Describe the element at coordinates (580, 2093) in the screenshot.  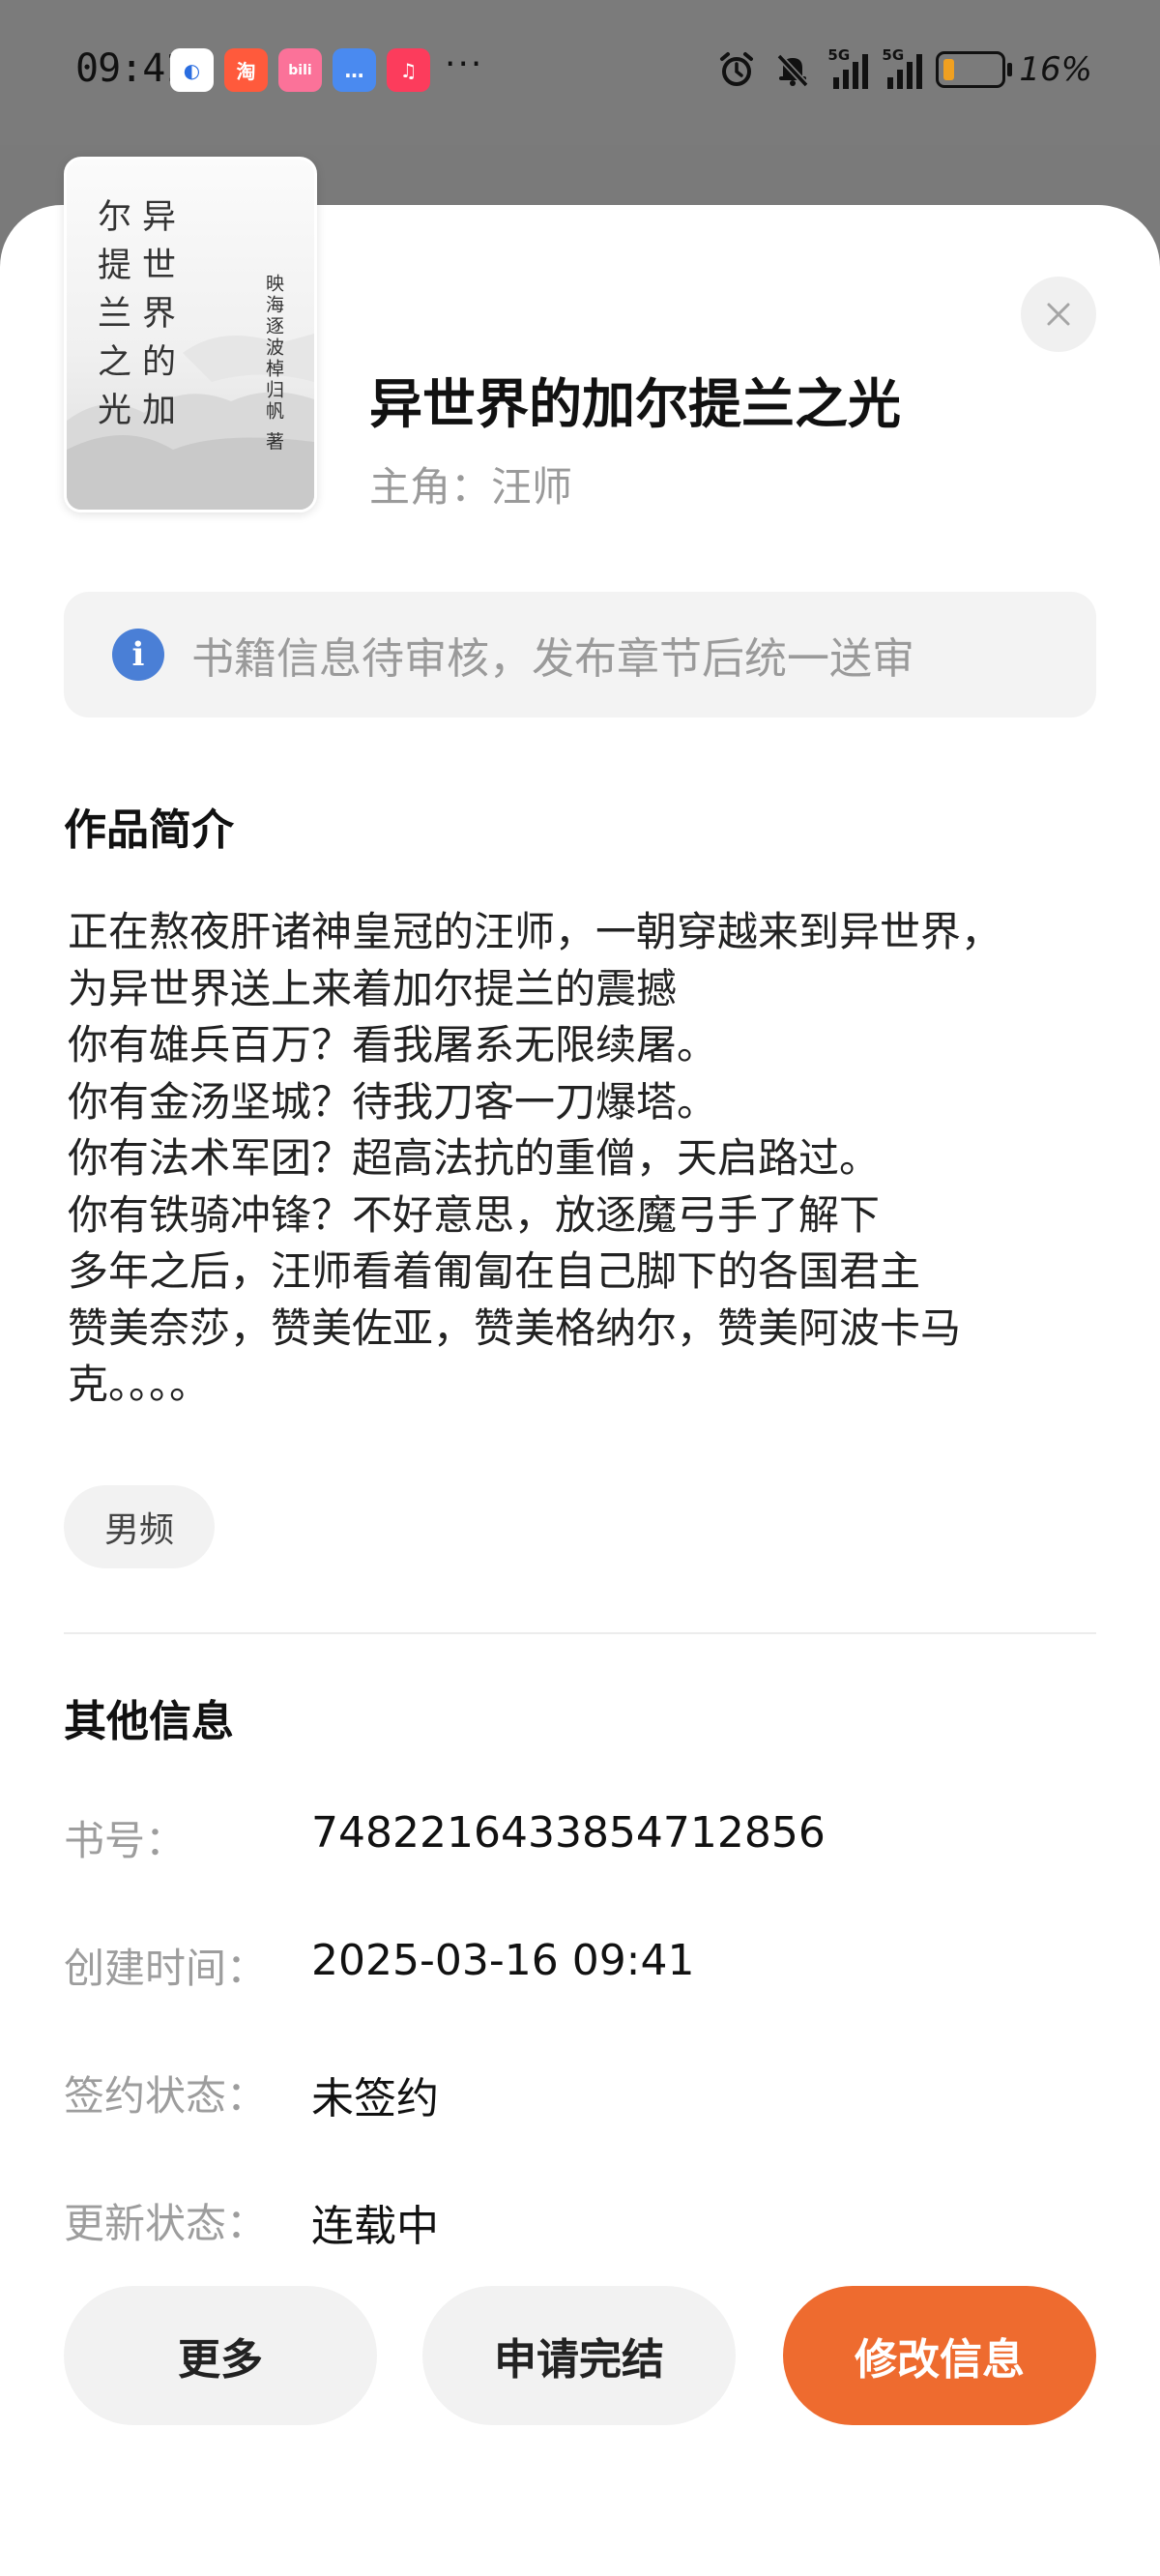
I see `info-row-contract-status: 签约状态： 未签约` at that location.